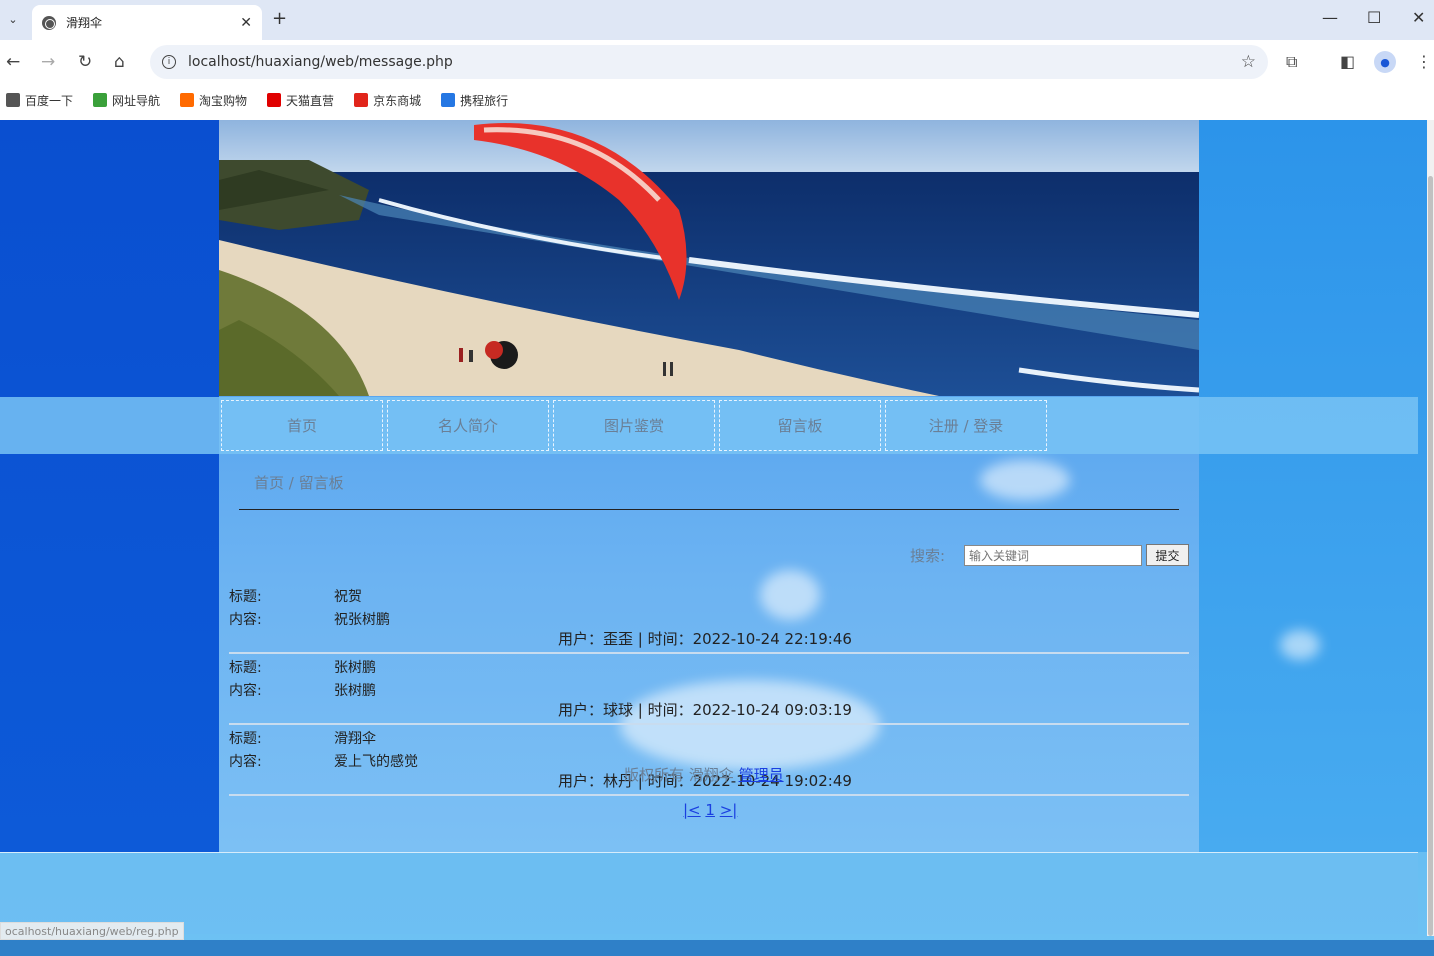 This screenshot has width=1434, height=956. What do you see at coordinates (714, 62) in the screenshot?
I see `url-text: localhost/huaxiang/web/message.php` at bounding box center [714, 62].